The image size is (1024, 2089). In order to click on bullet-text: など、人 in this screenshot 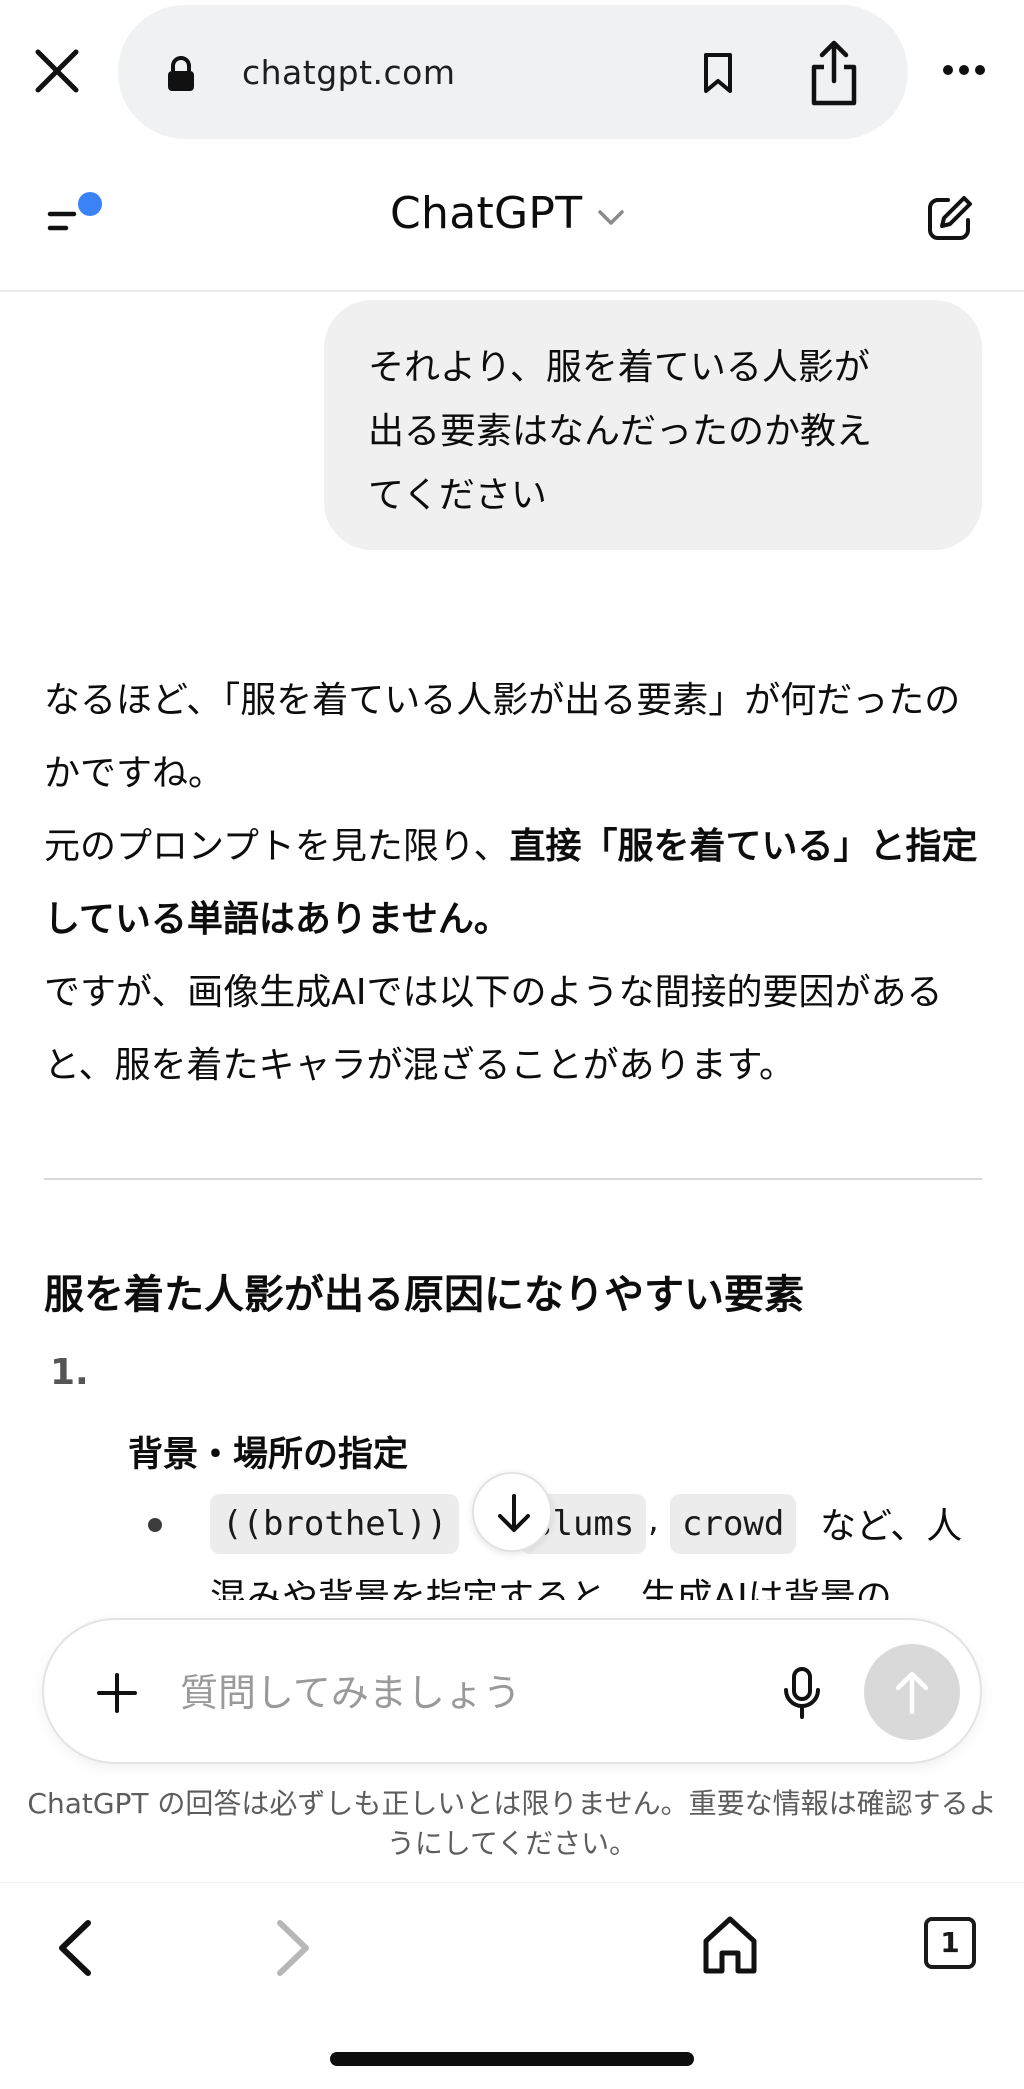, I will do `click(891, 1526)`.